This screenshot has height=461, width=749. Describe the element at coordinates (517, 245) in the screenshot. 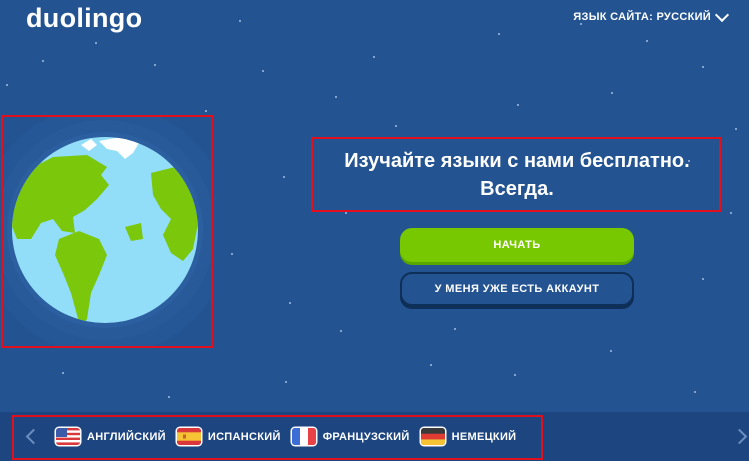

I see `start-button: НАЧАТЬ` at that location.